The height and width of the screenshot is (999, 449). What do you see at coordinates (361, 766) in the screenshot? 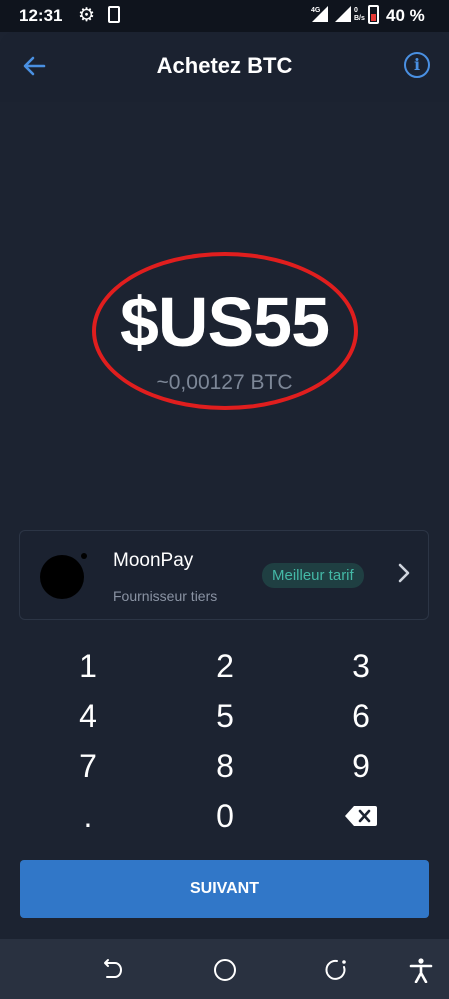
I see `key-9: 9` at bounding box center [361, 766].